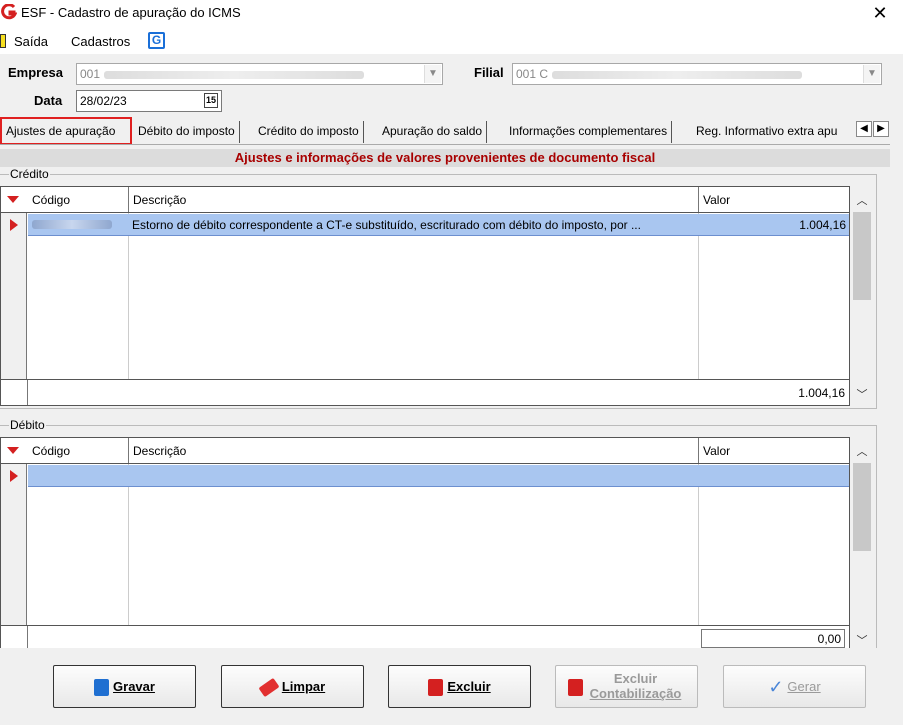 The width and height of the screenshot is (903, 725). Describe the element at coordinates (451, 14) in the screenshot. I see `title-bar: ESF - Cadastro de apuração do ICMS ✕` at that location.